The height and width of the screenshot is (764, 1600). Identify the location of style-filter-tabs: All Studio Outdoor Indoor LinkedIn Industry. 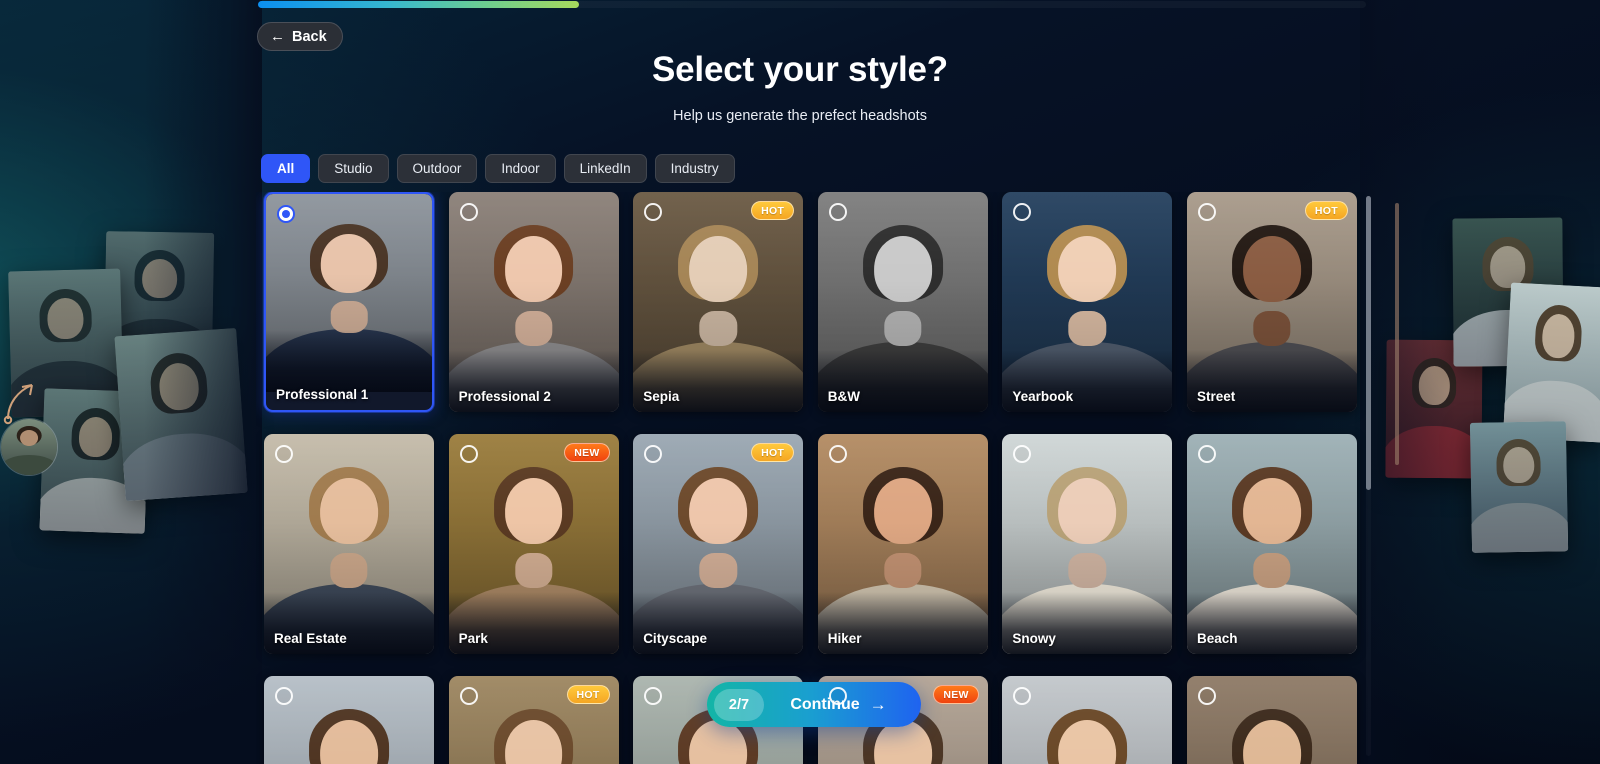
(498, 168).